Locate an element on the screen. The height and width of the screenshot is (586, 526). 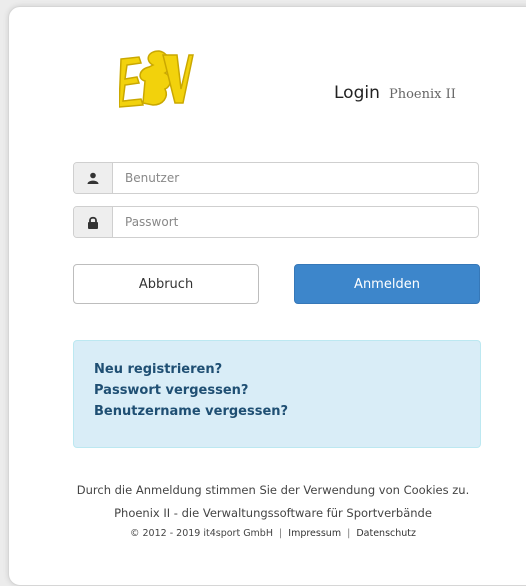
login-subtitle: Phoenix II is located at coordinates (422, 94).